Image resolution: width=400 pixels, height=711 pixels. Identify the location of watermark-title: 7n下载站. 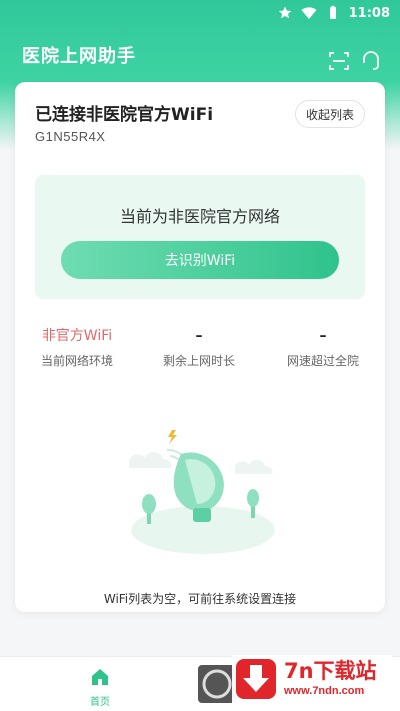
(330, 671).